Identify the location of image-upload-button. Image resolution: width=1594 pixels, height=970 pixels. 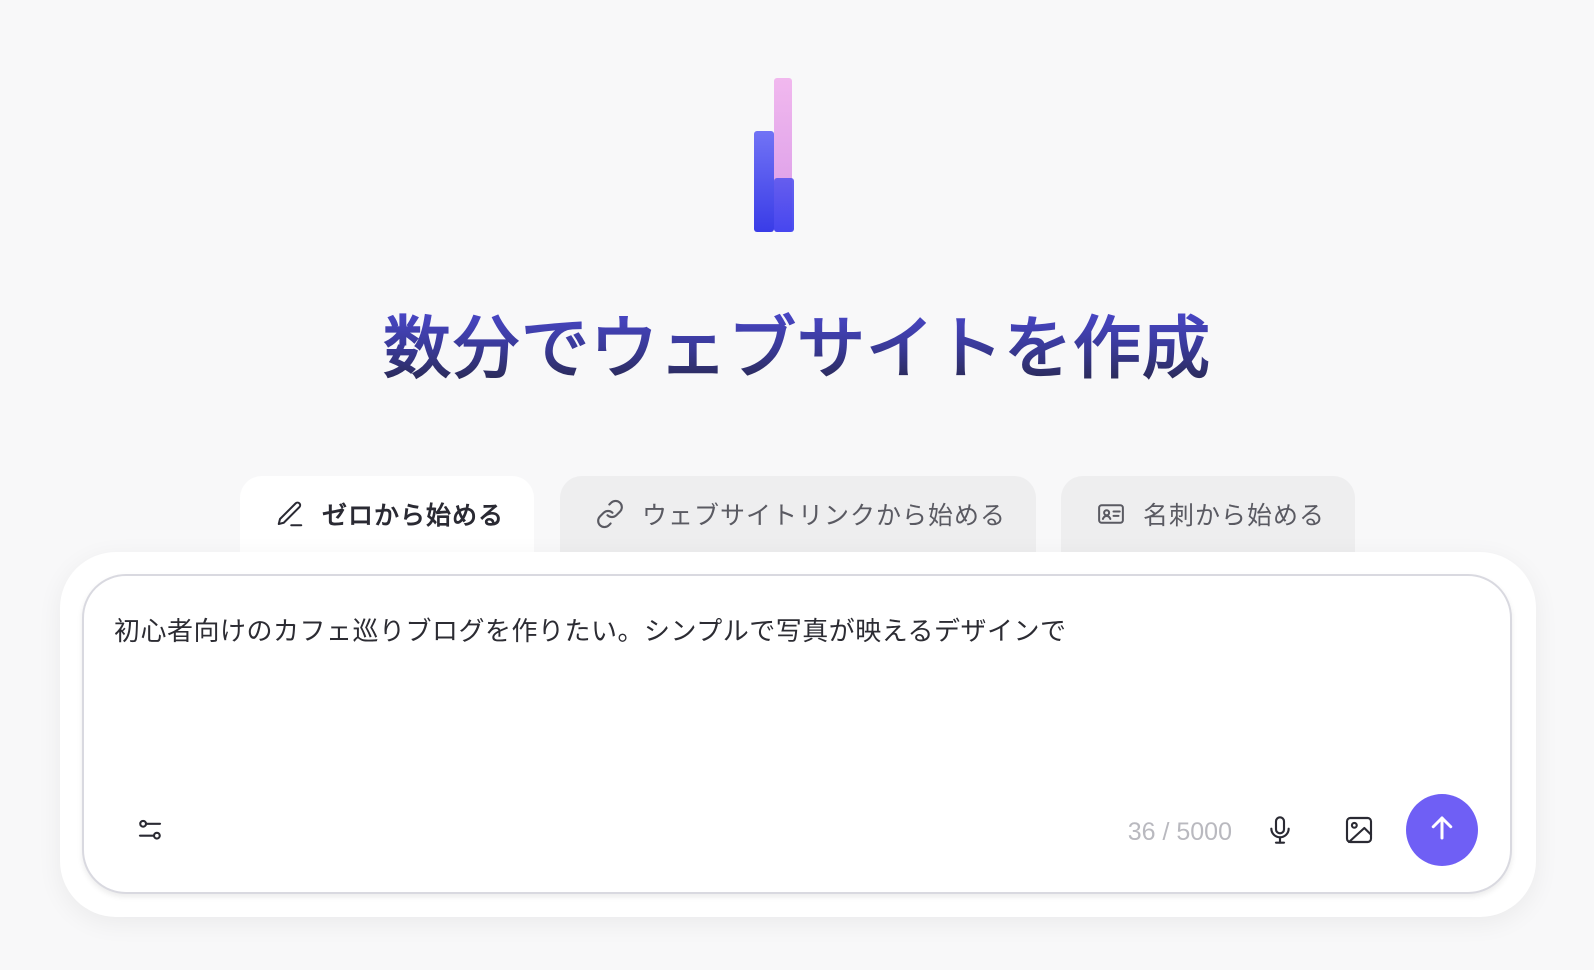
(1359, 832).